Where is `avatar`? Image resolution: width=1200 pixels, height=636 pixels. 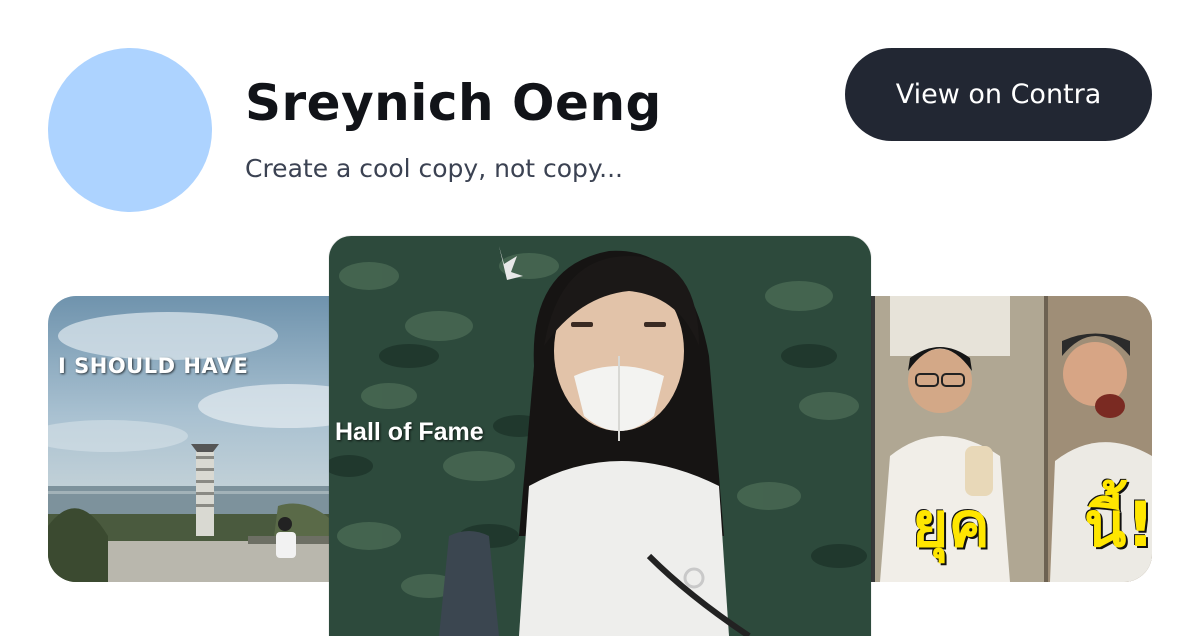 avatar is located at coordinates (130, 130).